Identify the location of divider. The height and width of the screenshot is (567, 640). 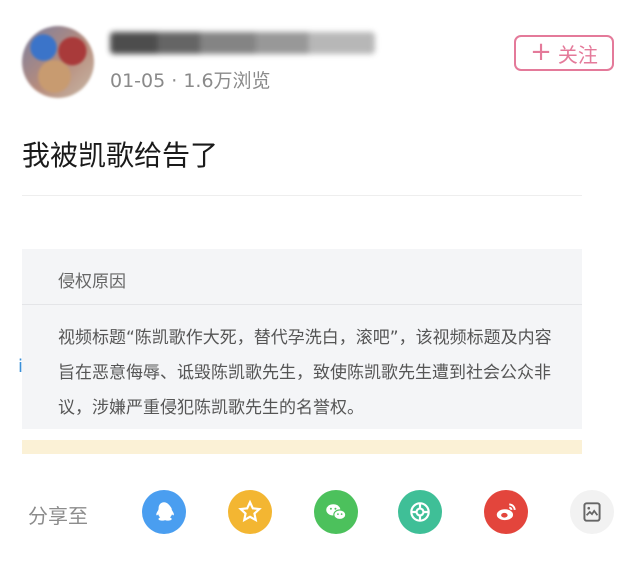
(302, 195).